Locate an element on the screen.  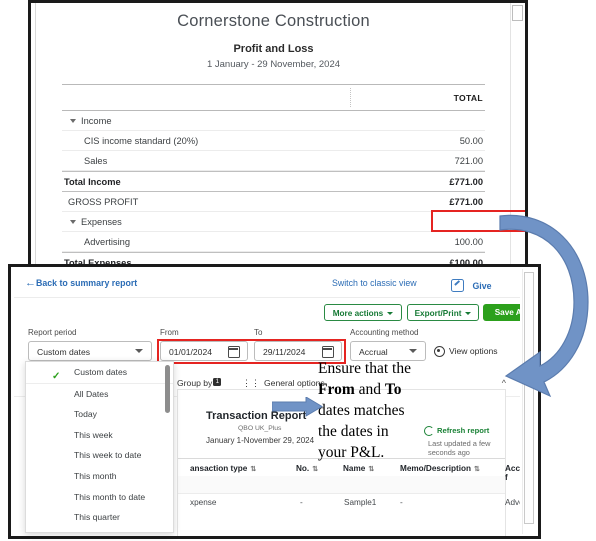
pencil-square-icon is located at coordinates (457, 286).